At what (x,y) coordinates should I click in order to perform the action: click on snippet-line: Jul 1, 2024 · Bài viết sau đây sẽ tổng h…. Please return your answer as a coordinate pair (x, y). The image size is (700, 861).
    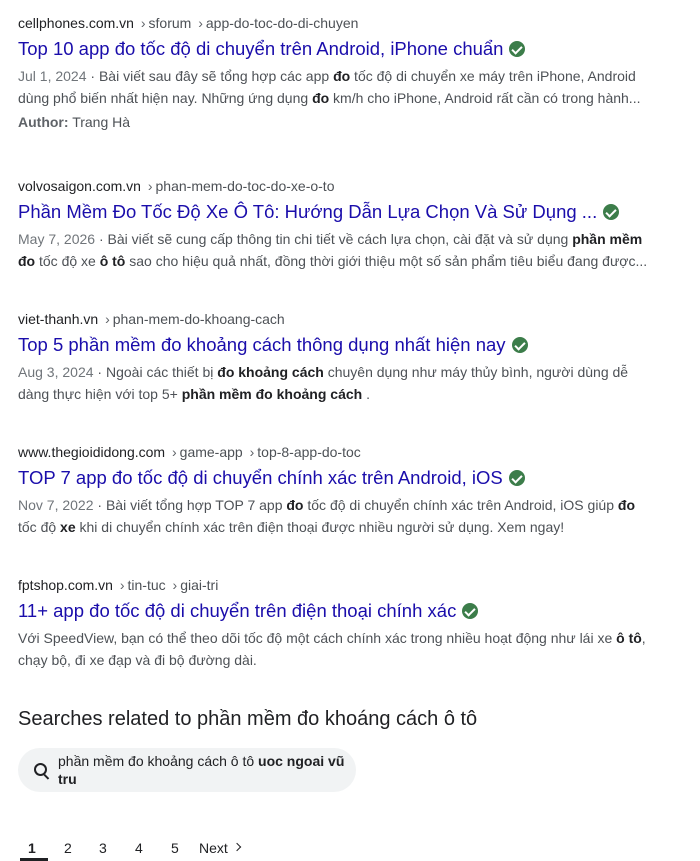
    Looking at the image, I should click on (353, 76).